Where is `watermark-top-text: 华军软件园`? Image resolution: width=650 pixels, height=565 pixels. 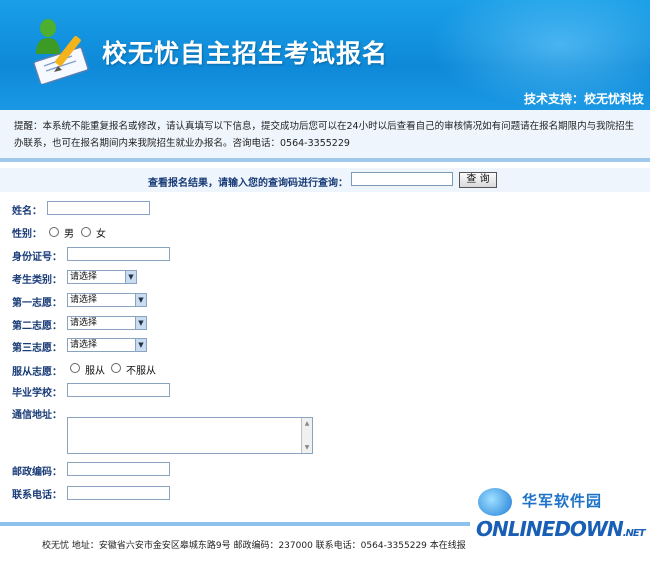 watermark-top-text: 华军软件园 is located at coordinates (562, 501).